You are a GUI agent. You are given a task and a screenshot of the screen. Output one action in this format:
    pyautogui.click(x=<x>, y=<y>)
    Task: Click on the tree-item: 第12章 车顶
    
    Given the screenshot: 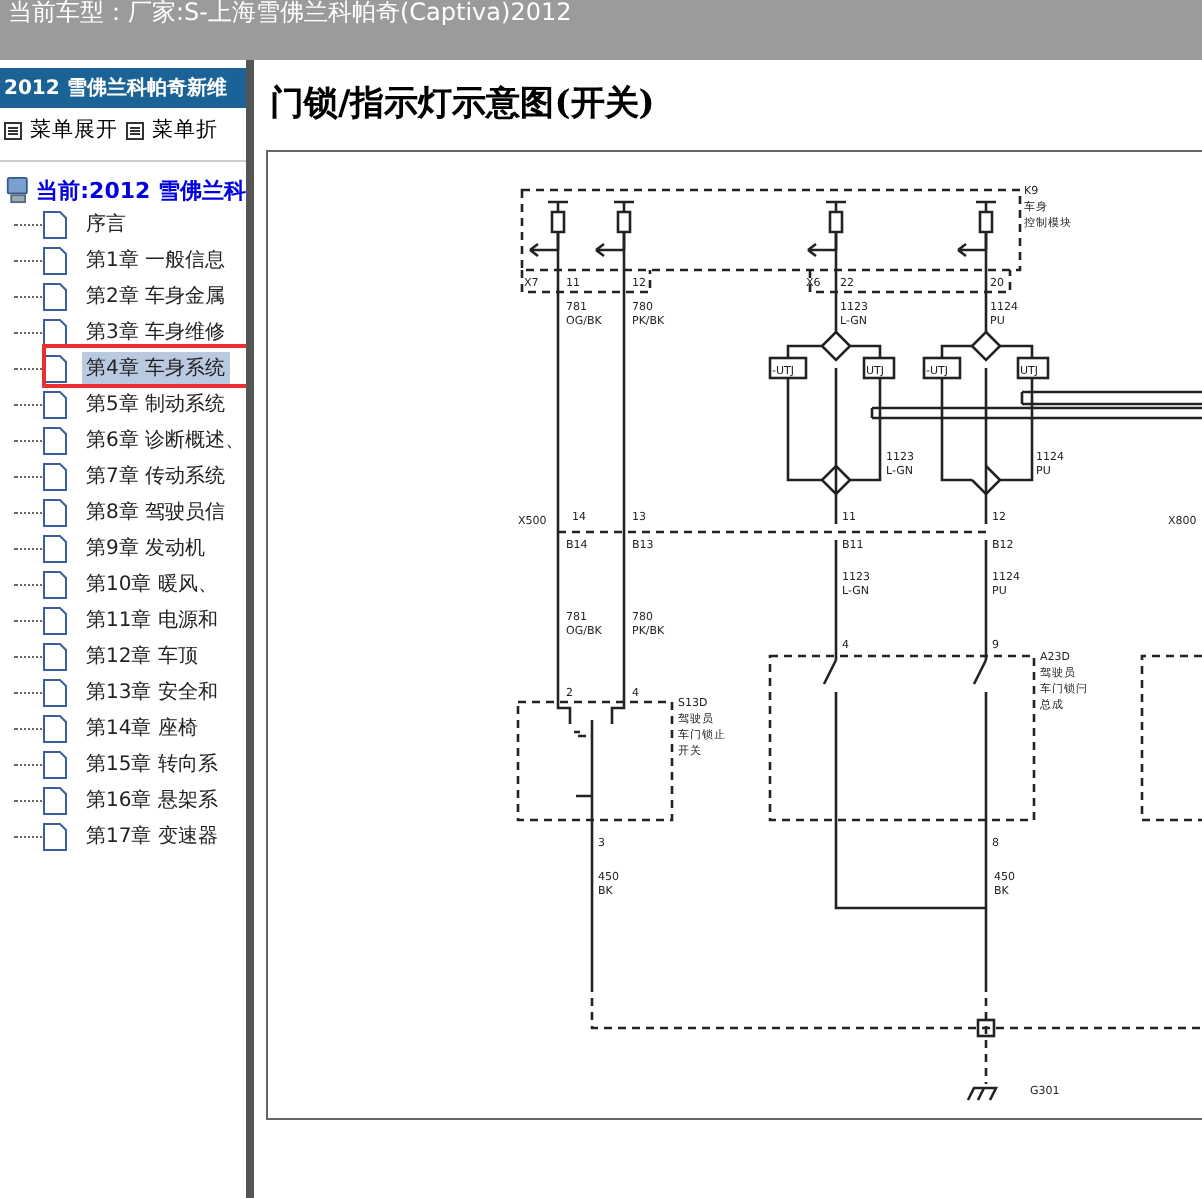 What is the action you would take?
    pyautogui.click(x=142, y=656)
    